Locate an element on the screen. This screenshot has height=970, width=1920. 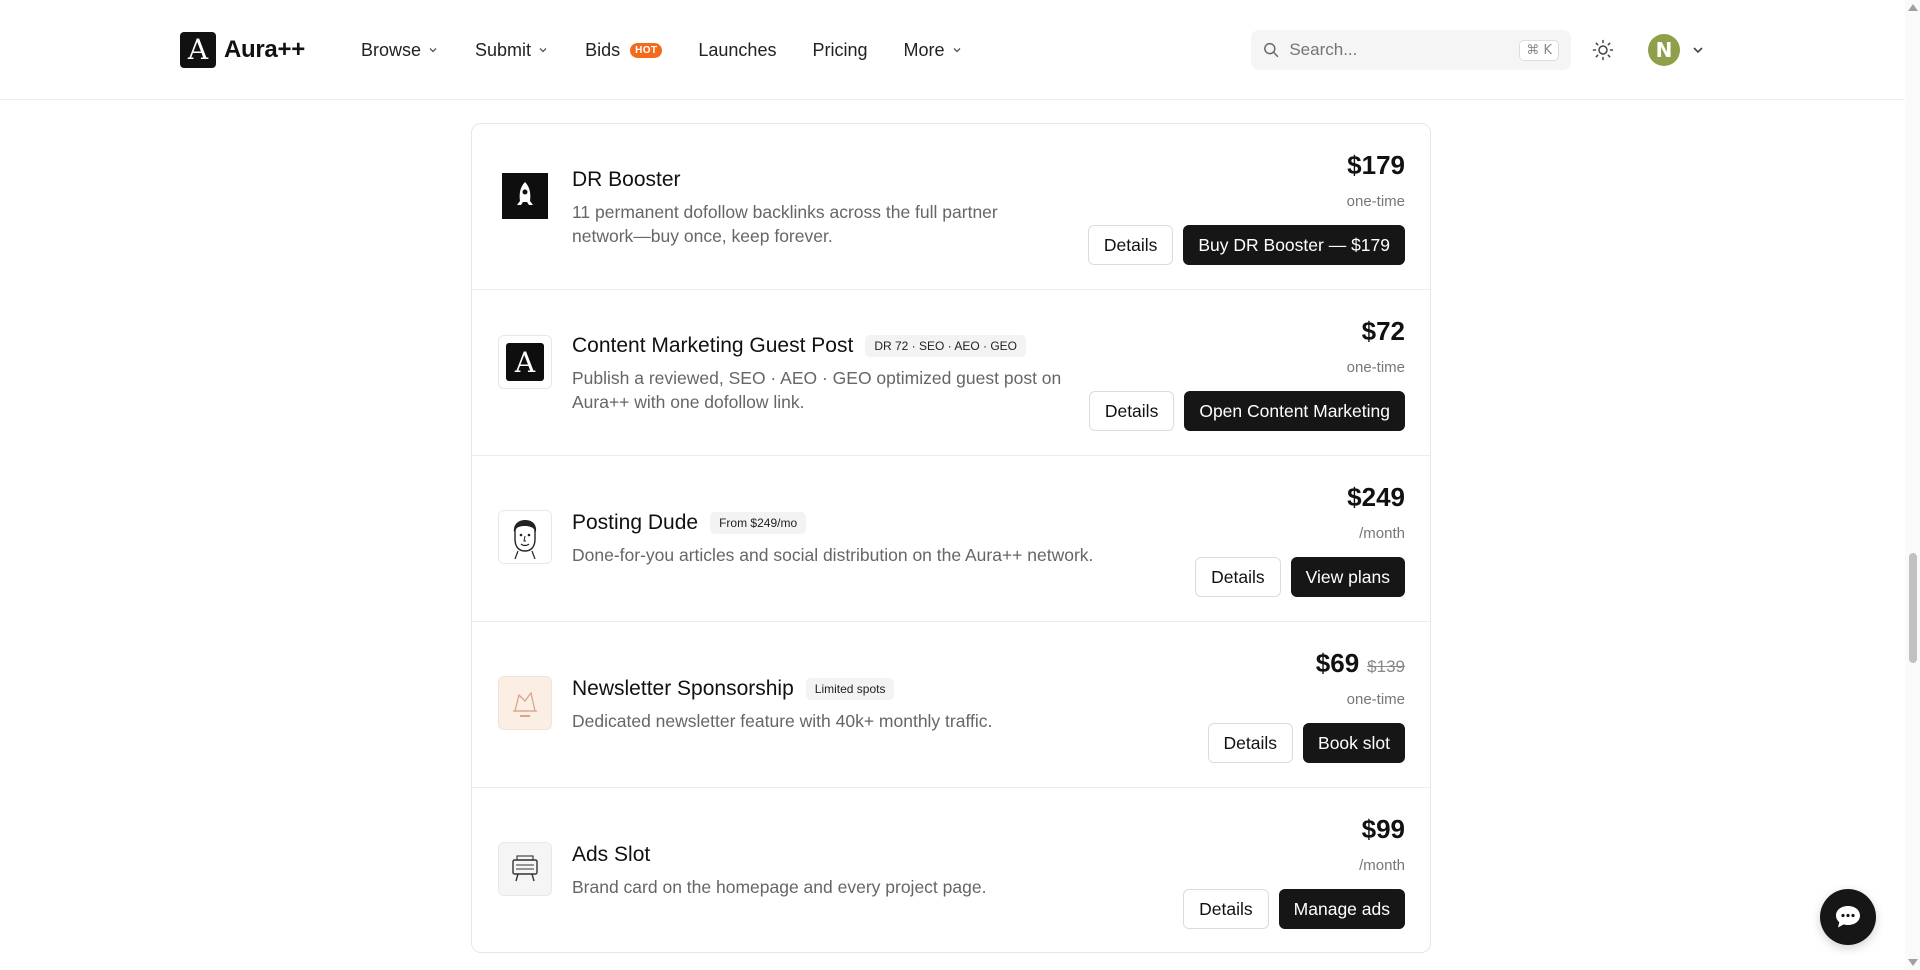
scroll-down-arrow is located at coordinates (1913, 962).